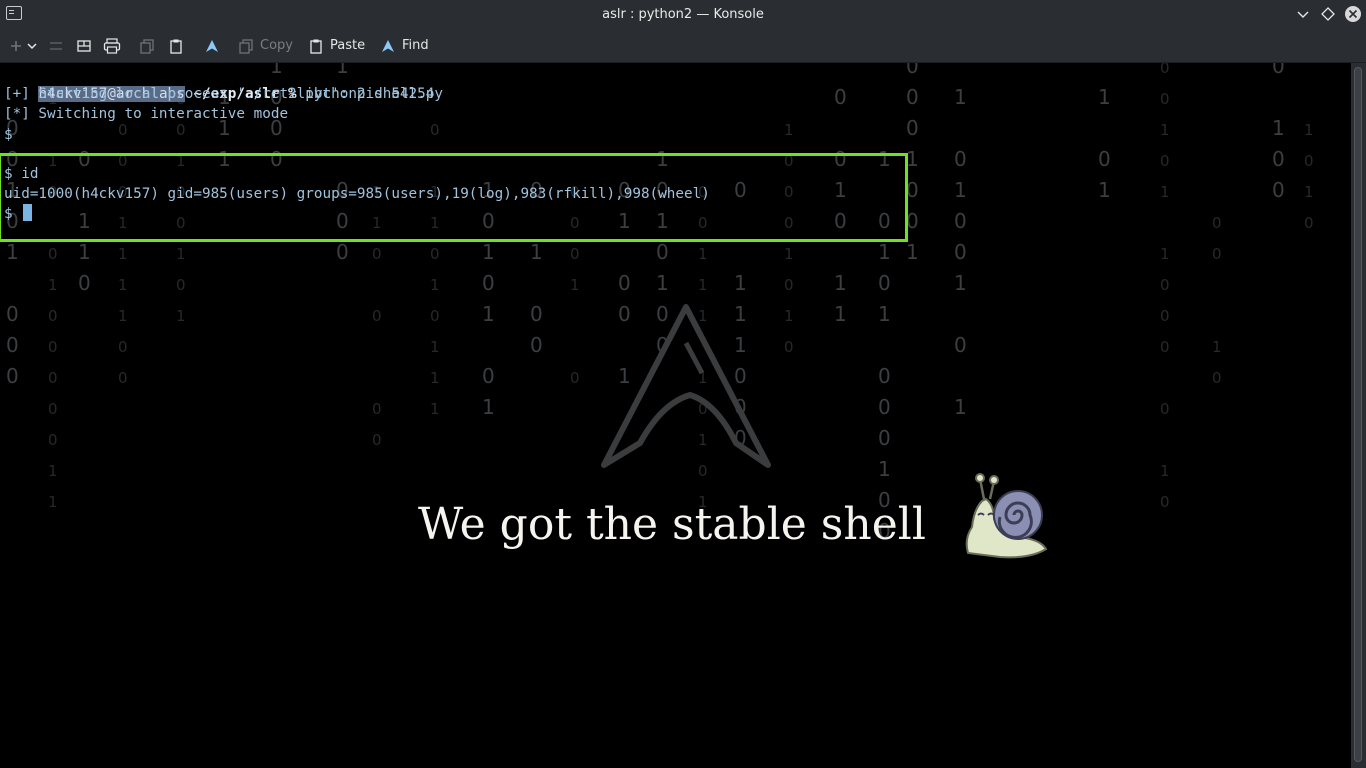  What do you see at coordinates (8, 135) in the screenshot?
I see `terminal-line: $` at bounding box center [8, 135].